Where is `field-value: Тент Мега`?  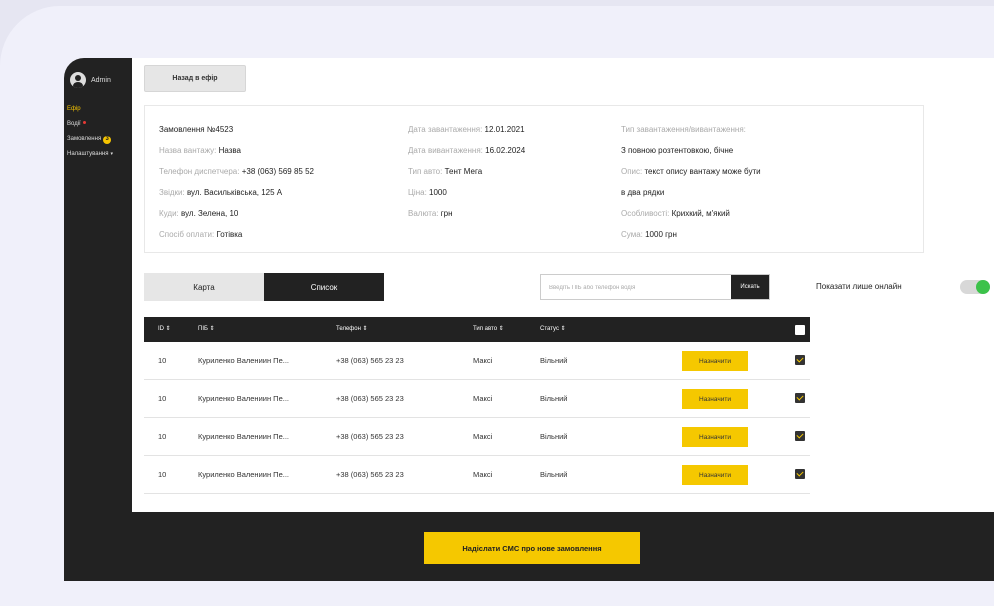
field-value: Тент Мега is located at coordinates (463, 171).